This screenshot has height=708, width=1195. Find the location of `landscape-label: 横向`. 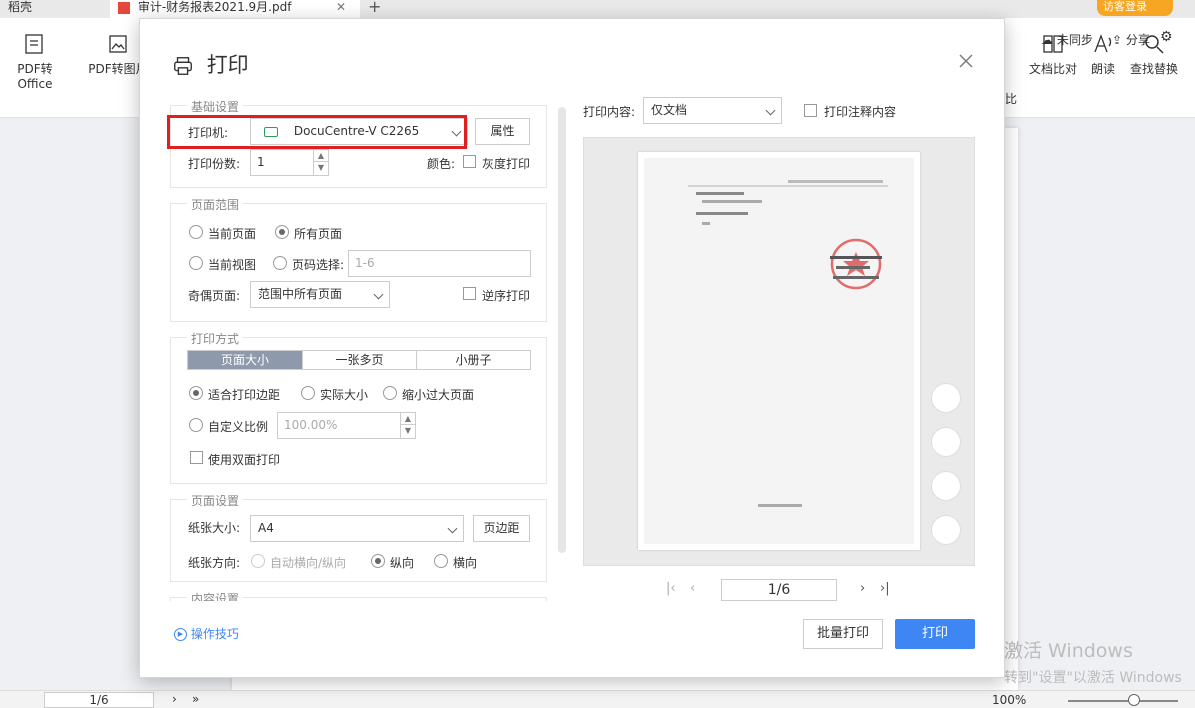

landscape-label: 横向 is located at coordinates (465, 563).